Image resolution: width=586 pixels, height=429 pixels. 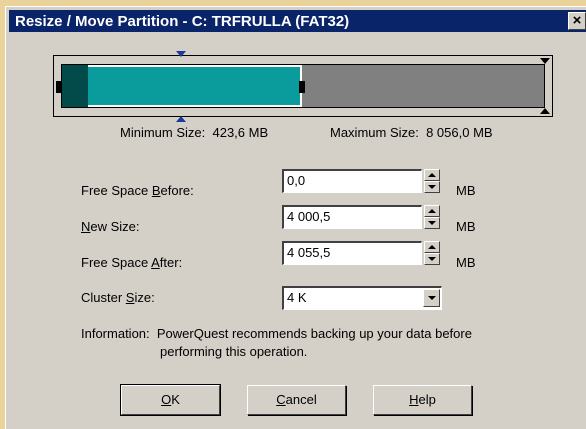 What do you see at coordinates (466, 262) in the screenshot?
I see `free-space-after-unit: MB` at bounding box center [466, 262].